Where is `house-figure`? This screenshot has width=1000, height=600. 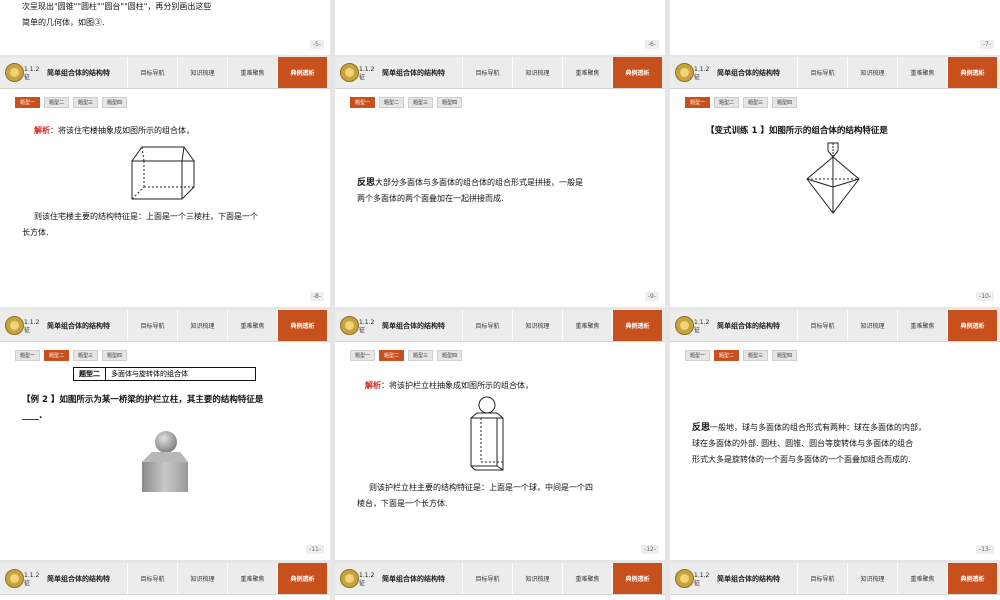
house-figure is located at coordinates (163, 173).